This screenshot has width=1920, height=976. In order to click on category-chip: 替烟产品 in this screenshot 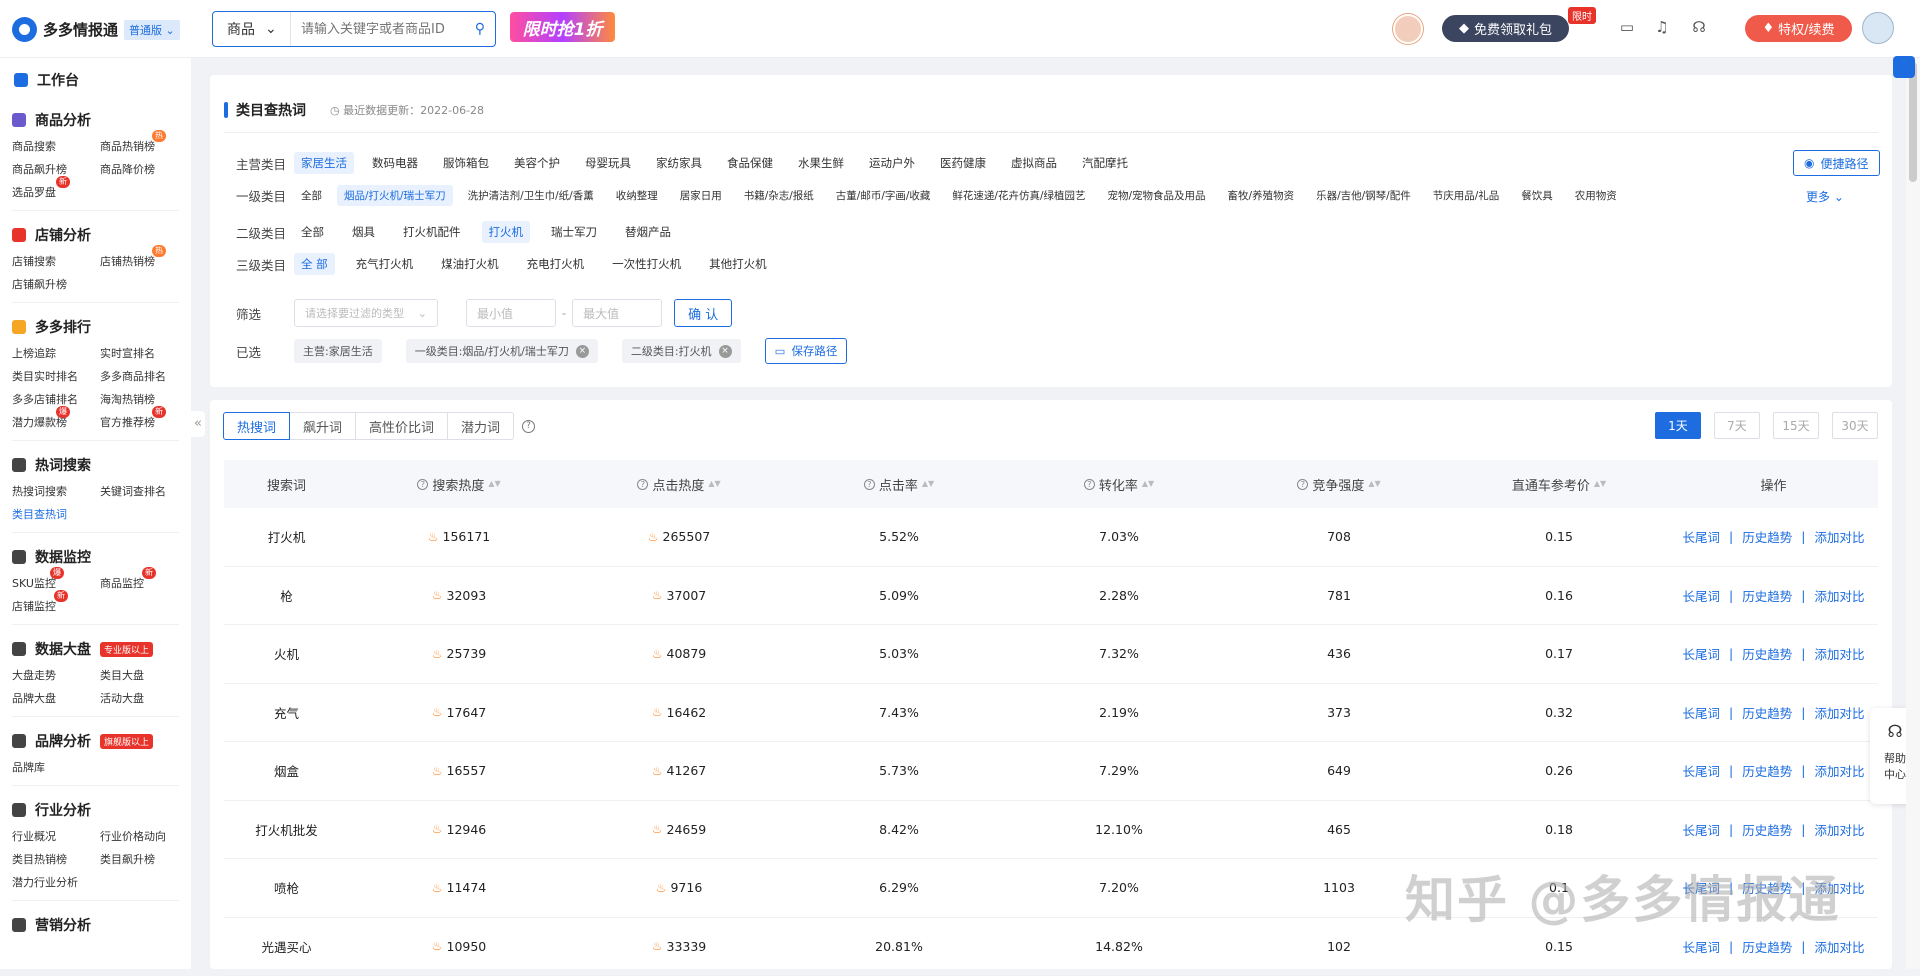, I will do `click(648, 232)`.